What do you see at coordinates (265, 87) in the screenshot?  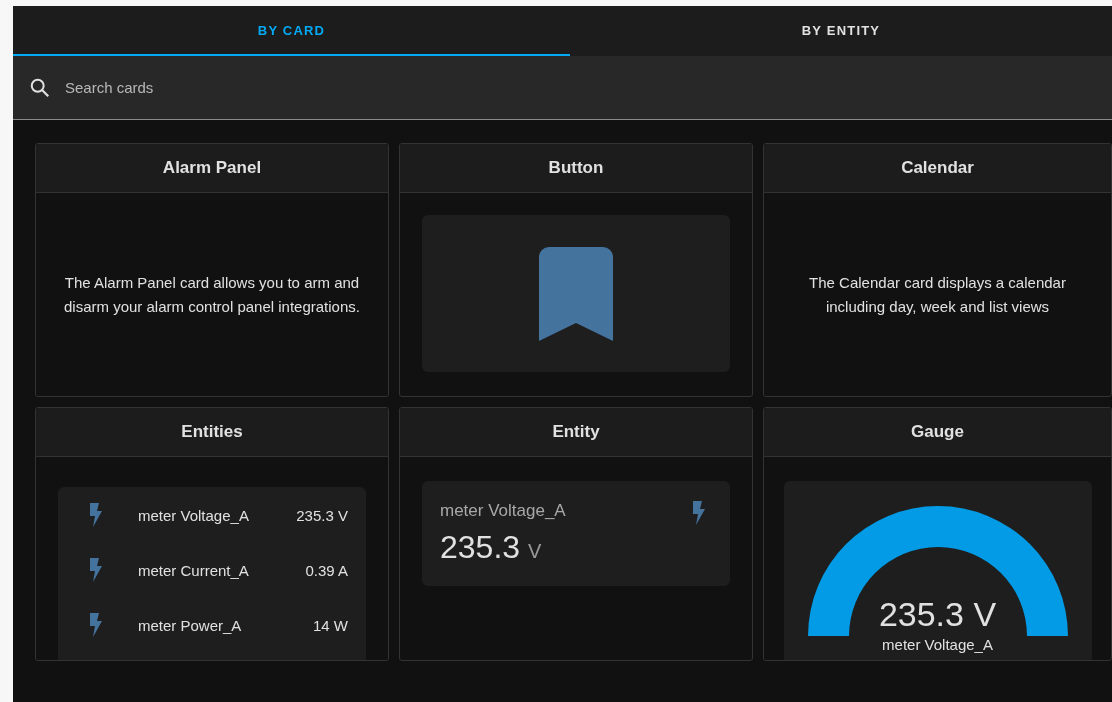 I see `search-field: Search cards` at bounding box center [265, 87].